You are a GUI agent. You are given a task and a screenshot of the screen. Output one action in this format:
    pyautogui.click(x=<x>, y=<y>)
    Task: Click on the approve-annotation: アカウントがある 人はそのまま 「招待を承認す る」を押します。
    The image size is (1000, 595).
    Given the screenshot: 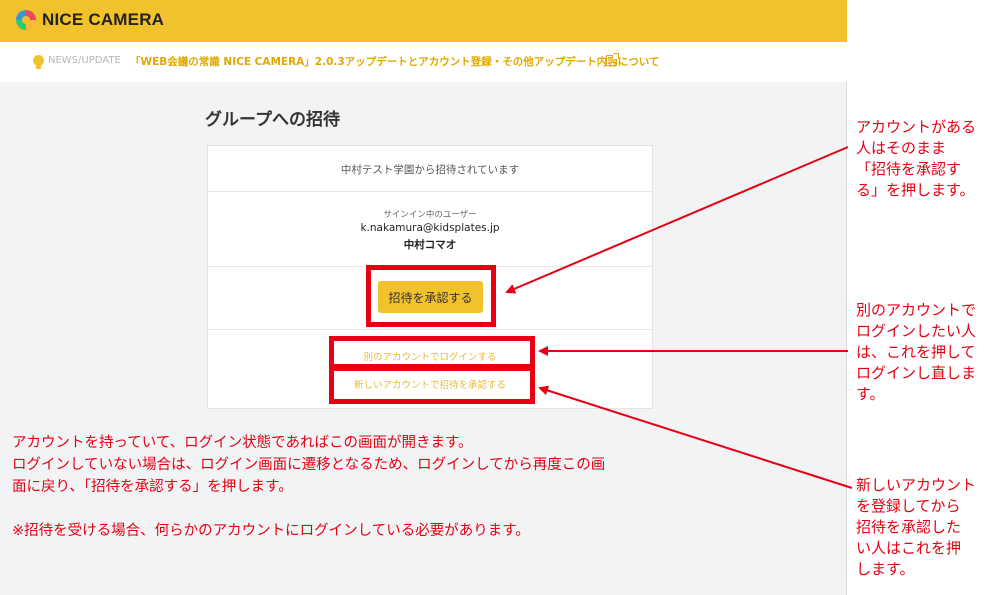 What is the action you would take?
    pyautogui.click(x=916, y=158)
    